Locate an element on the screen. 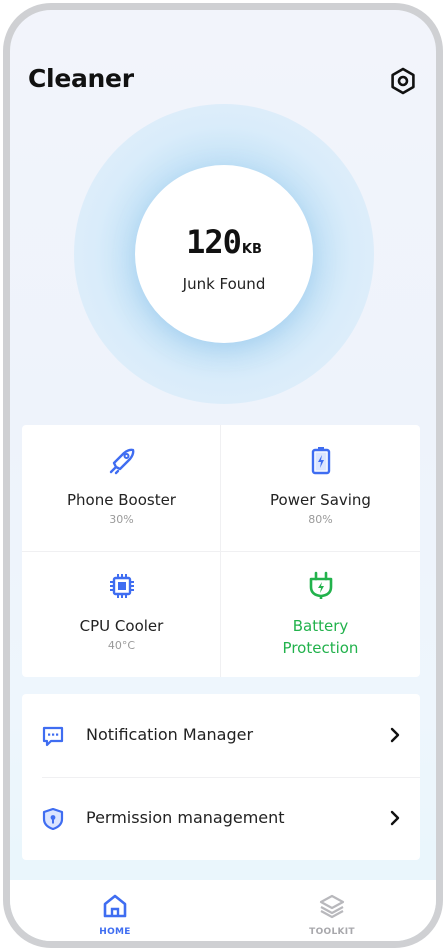 The height and width of the screenshot is (951, 446). feature-name: Phone Booster is located at coordinates (121, 500).